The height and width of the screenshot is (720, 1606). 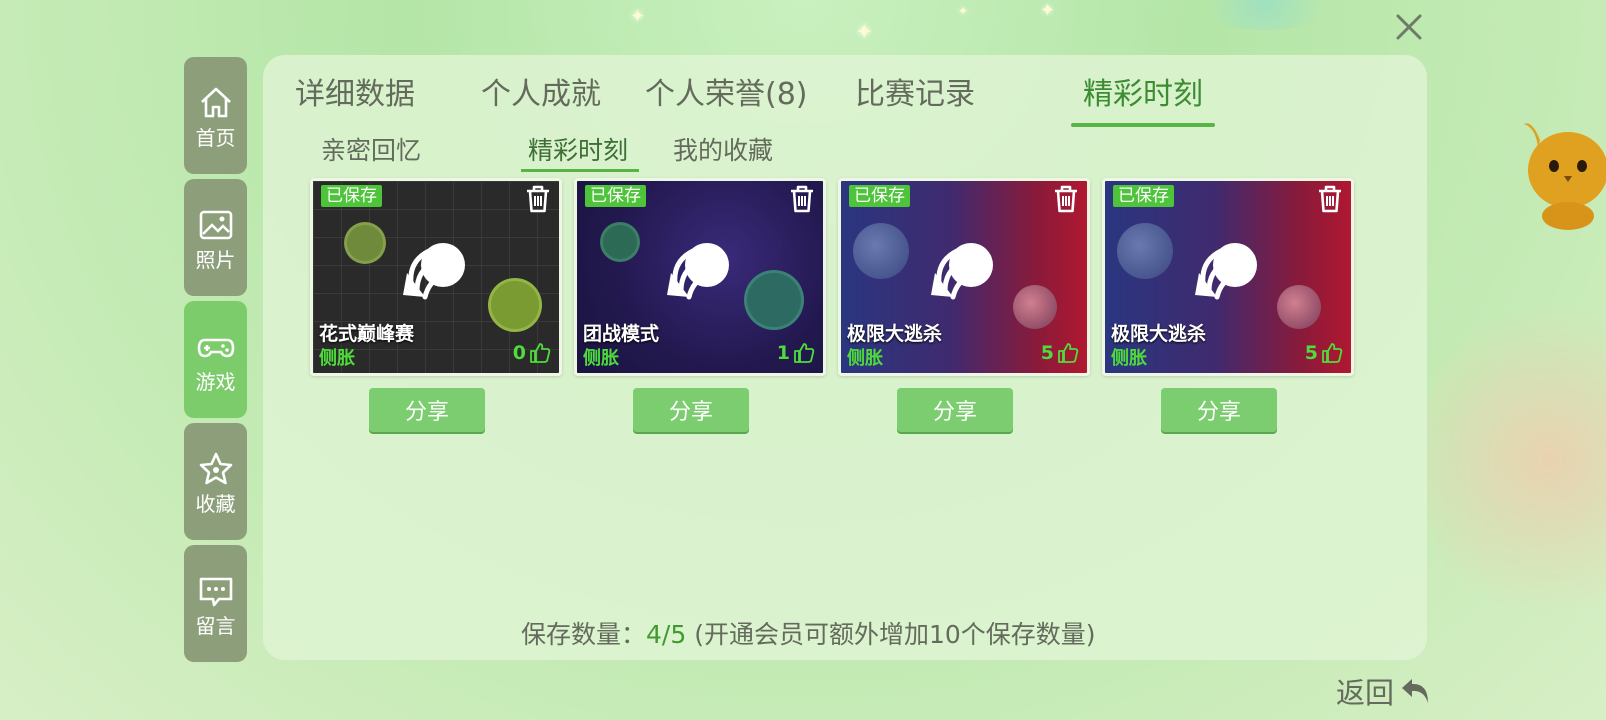 I want to click on save-count-text: 保存数量：4/5 (开通会员可额外增加10个保存数量), so click(x=808, y=633).